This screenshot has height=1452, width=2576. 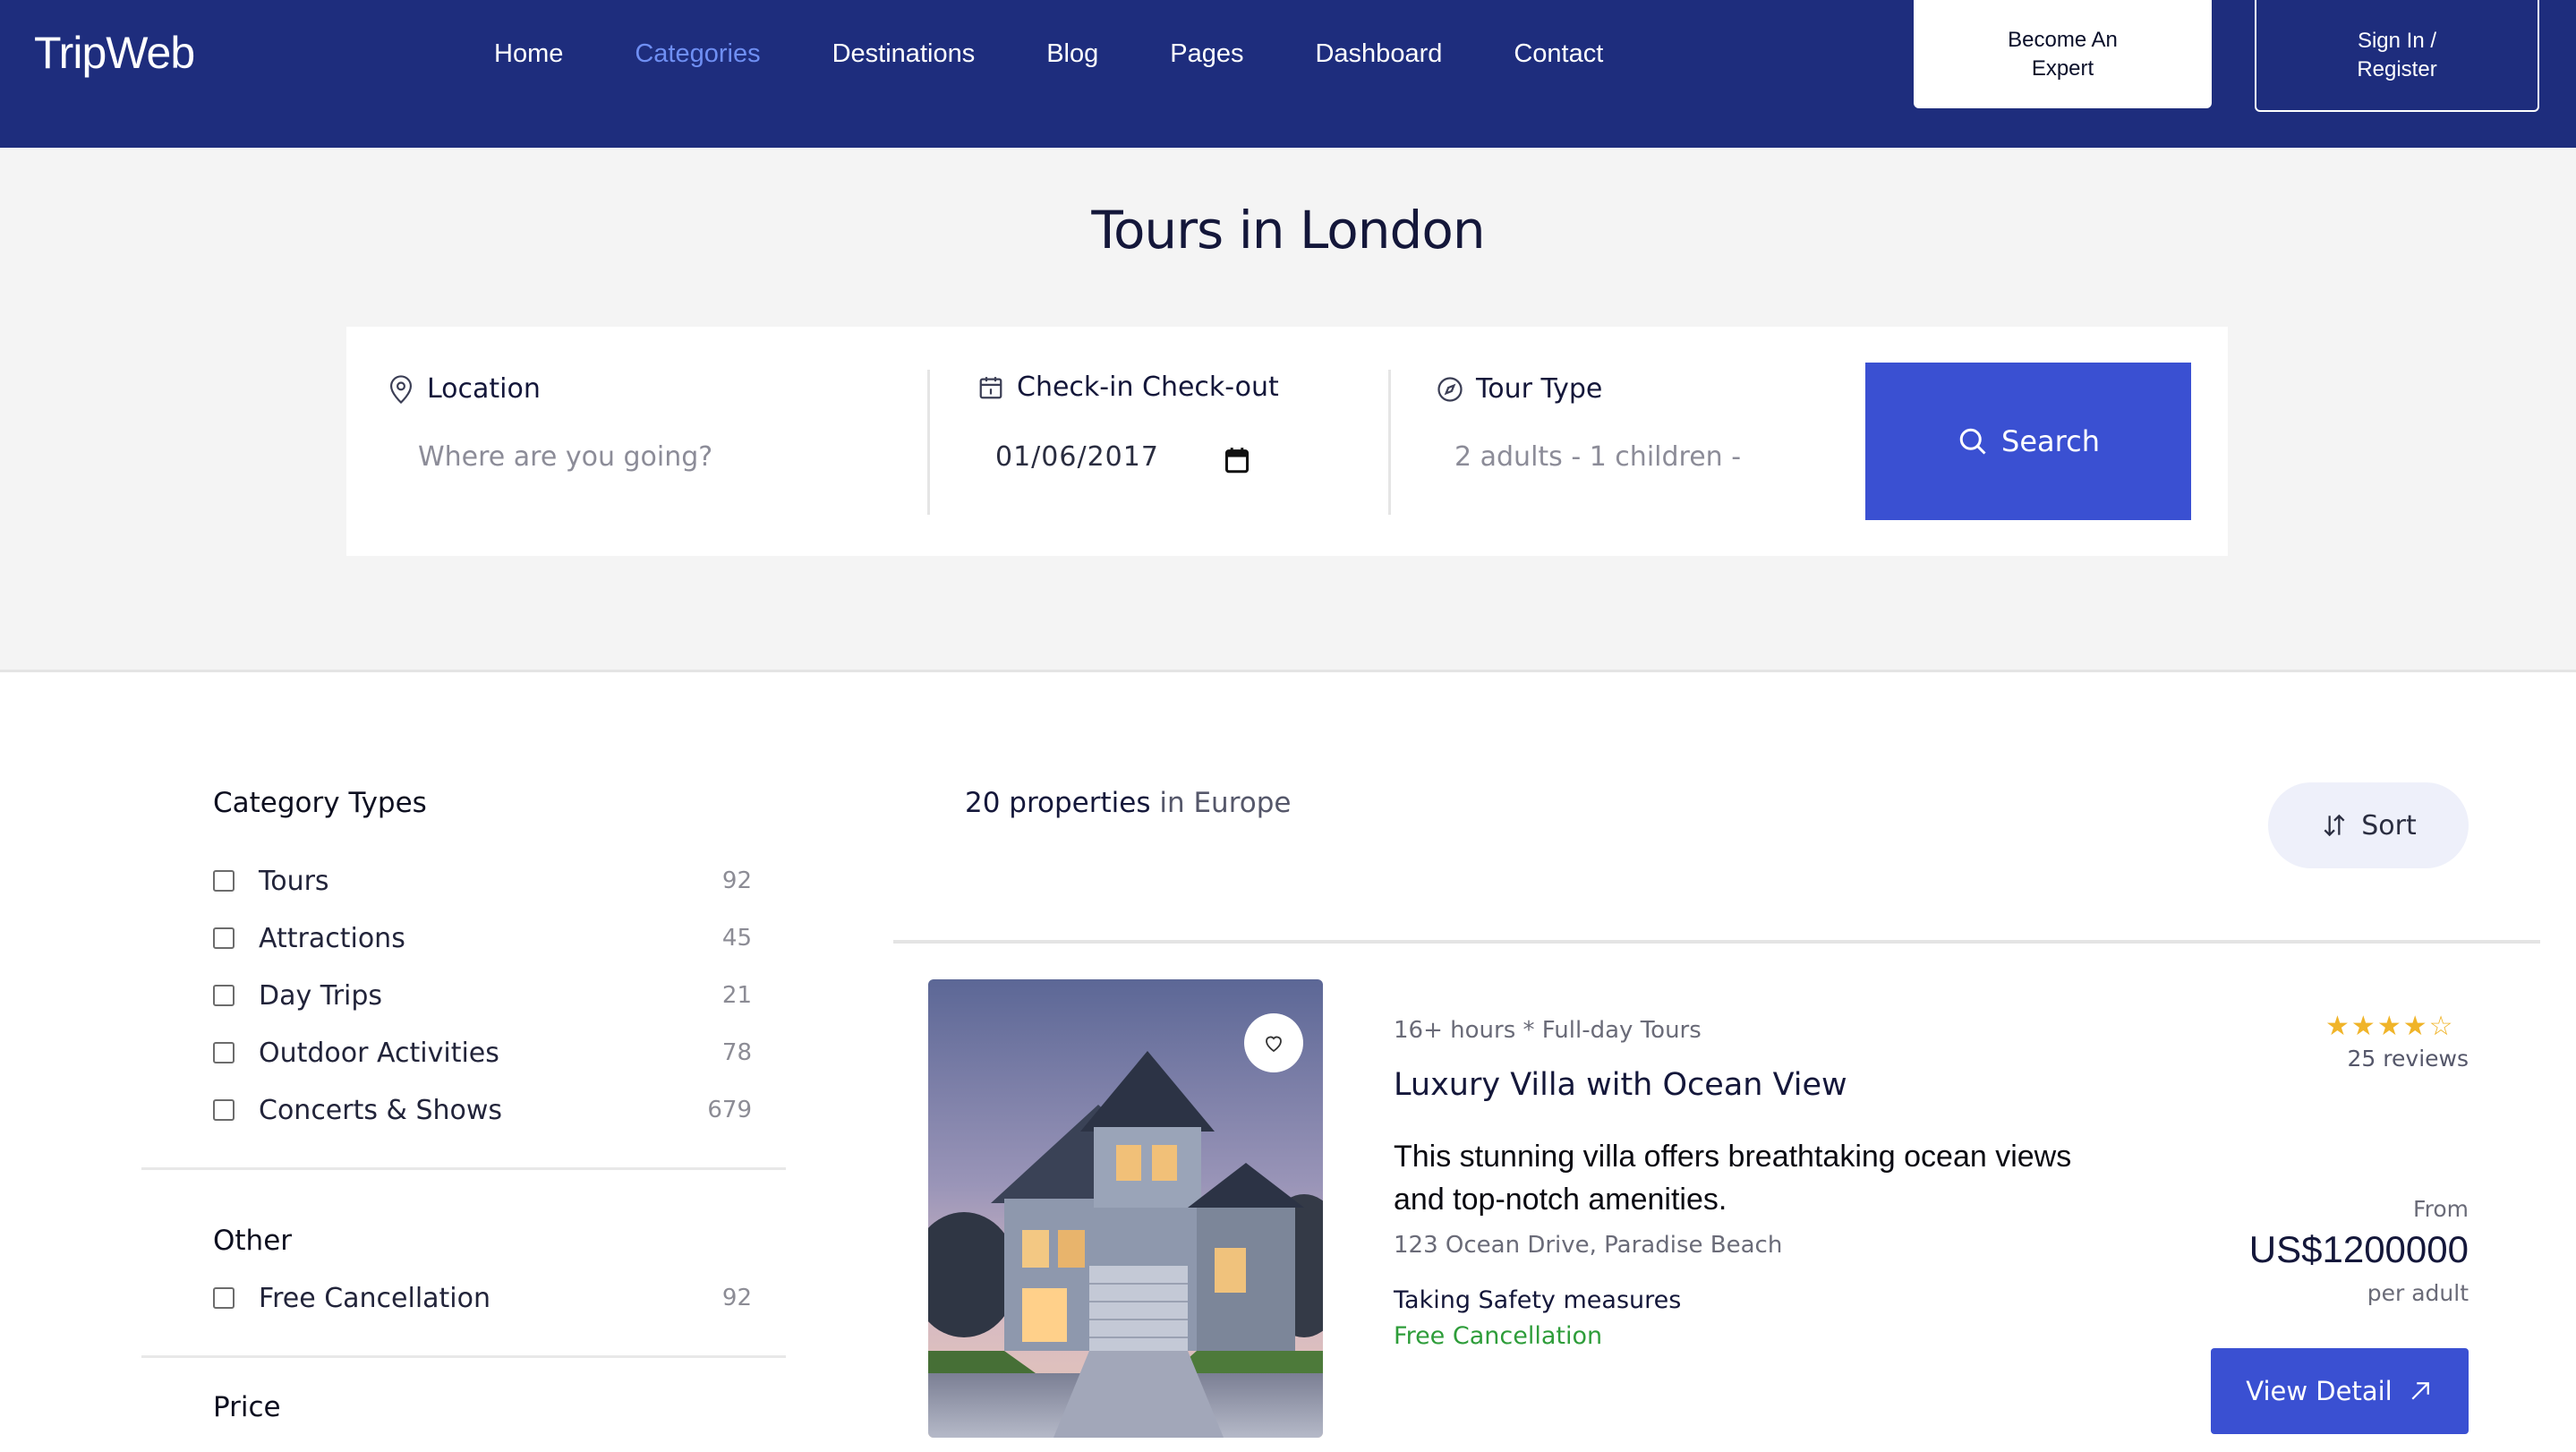 What do you see at coordinates (2418, 1293) in the screenshot?
I see `price-unit: per adult` at bounding box center [2418, 1293].